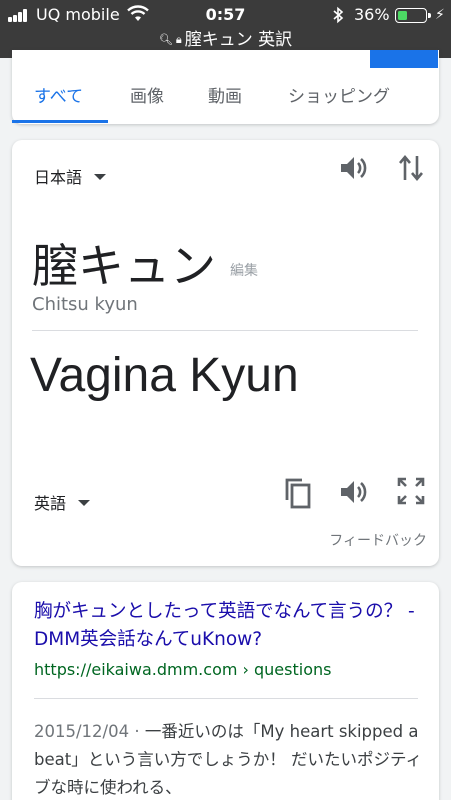 This screenshot has width=451, height=800. What do you see at coordinates (378, 540) in the screenshot?
I see `feedback-link: フィードバック` at bounding box center [378, 540].